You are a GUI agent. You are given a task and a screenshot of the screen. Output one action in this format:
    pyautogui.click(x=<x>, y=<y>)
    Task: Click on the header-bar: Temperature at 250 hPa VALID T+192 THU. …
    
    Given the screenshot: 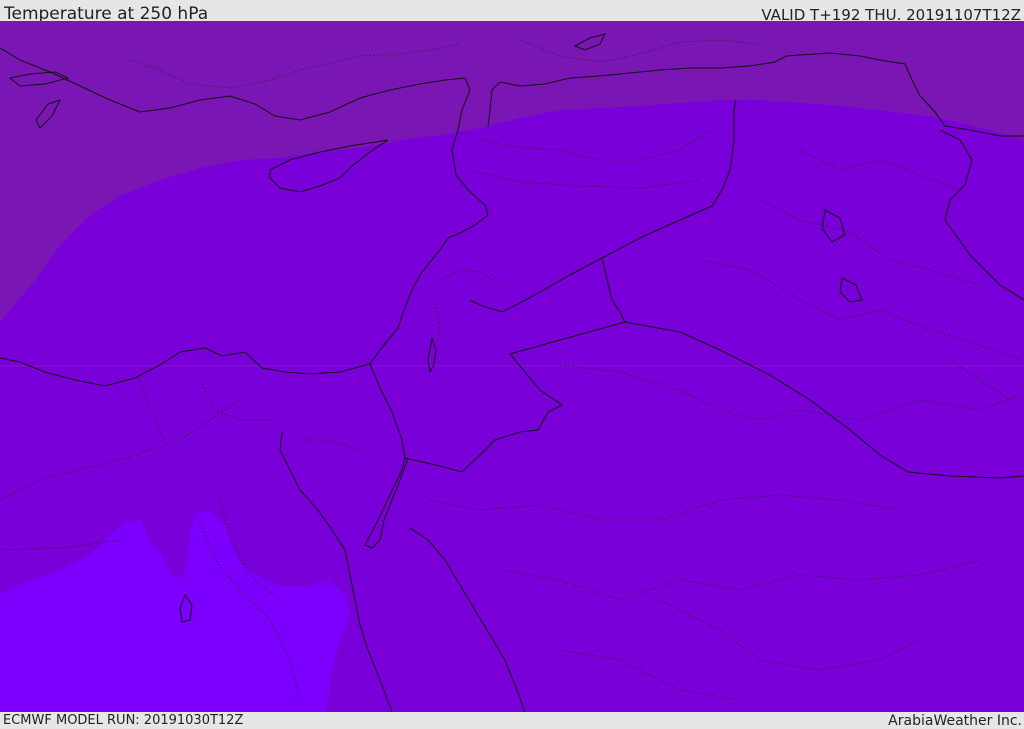 What is the action you would take?
    pyautogui.click(x=512, y=12)
    